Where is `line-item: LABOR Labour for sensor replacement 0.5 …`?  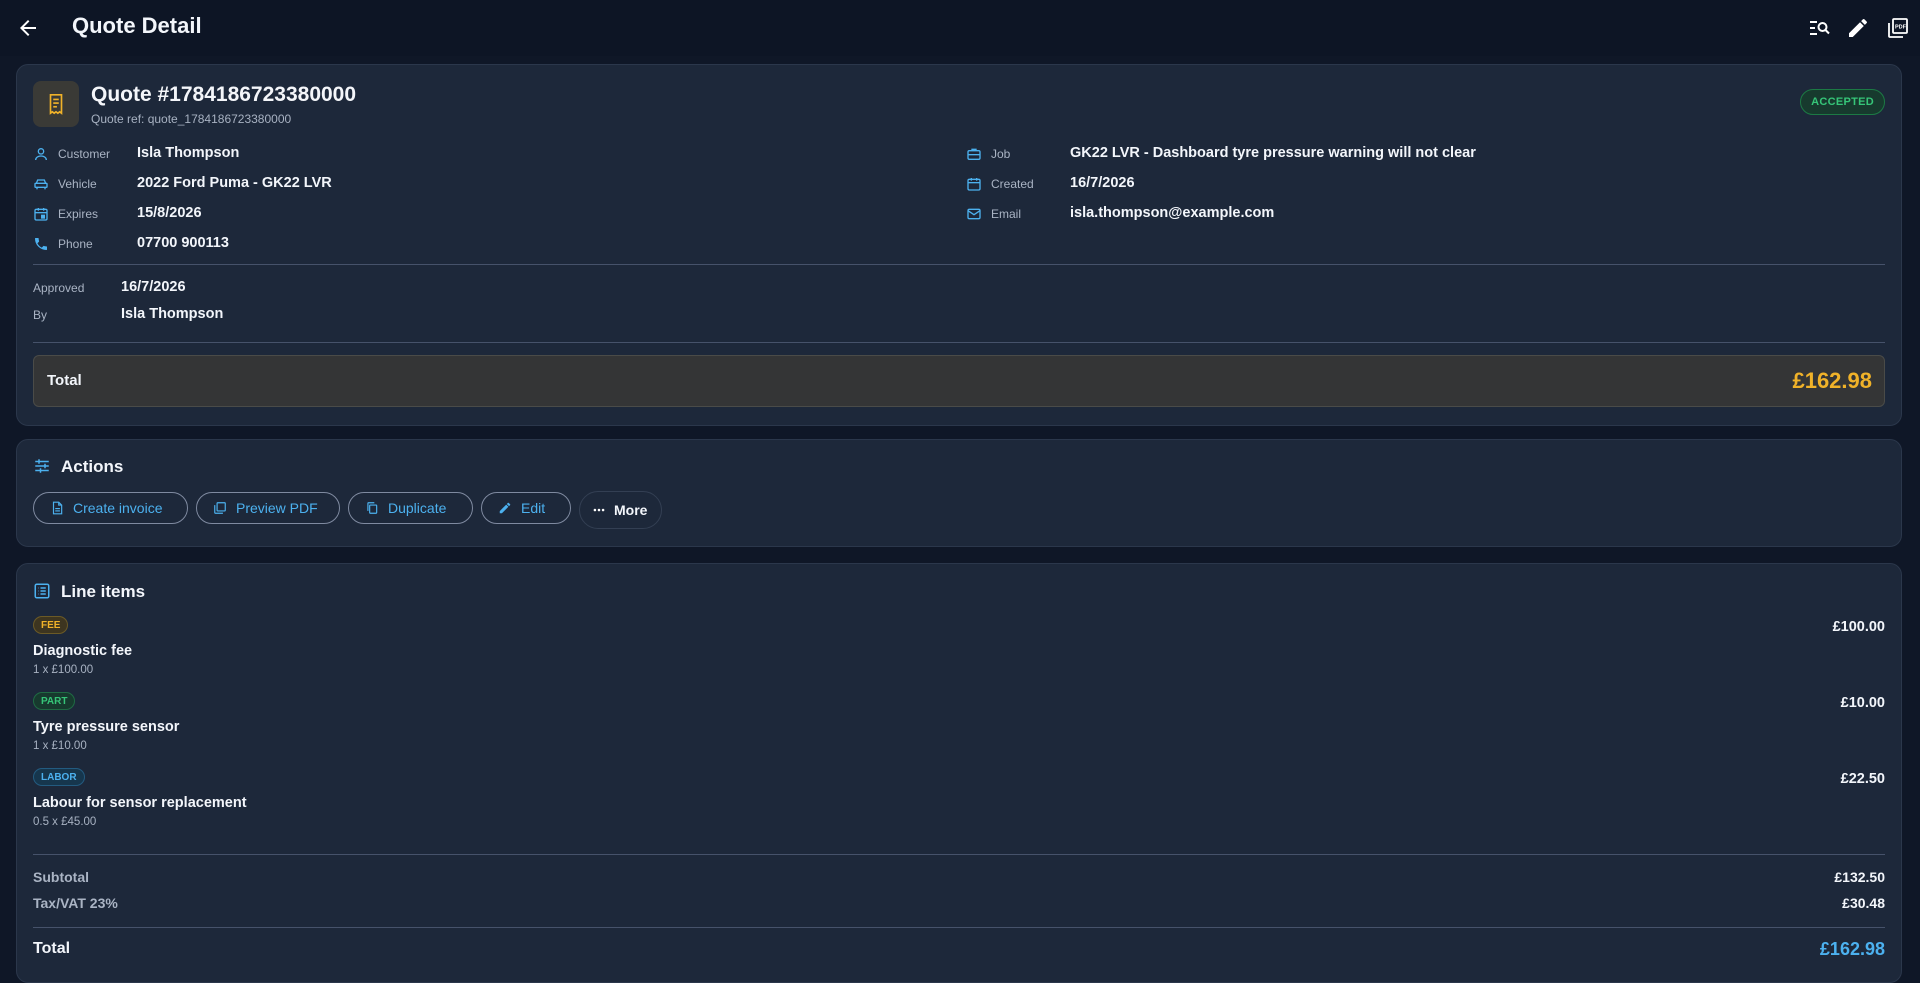 line-item: LABOR Labour for sensor replacement 0.5 … is located at coordinates (959, 802).